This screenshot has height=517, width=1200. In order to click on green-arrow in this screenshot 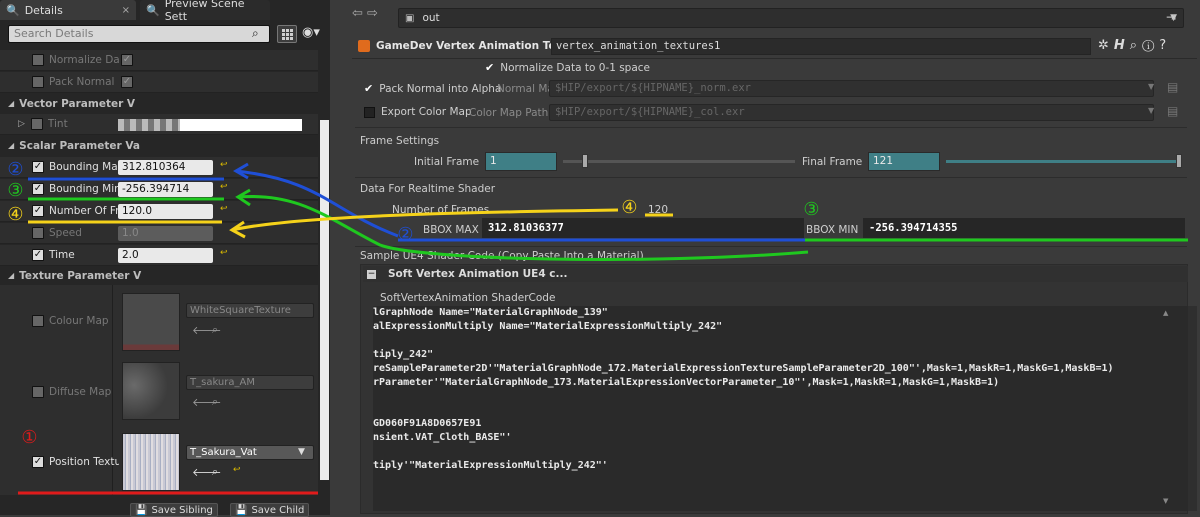, I will do `click(523, 227)`.